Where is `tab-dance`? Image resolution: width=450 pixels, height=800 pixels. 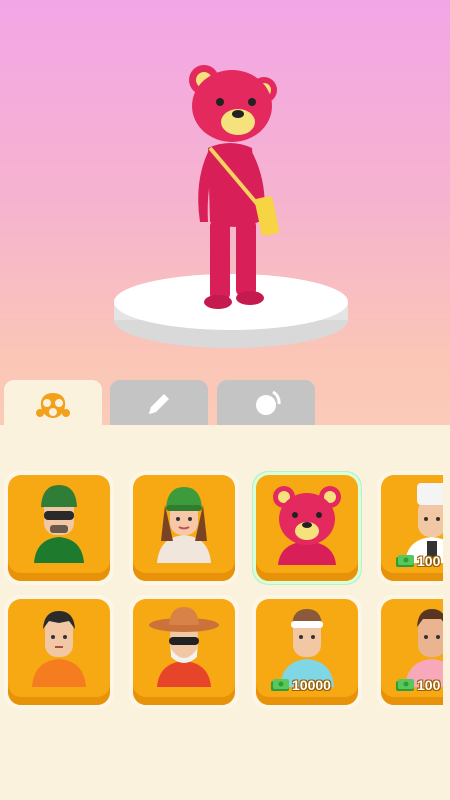 tab-dance is located at coordinates (266, 404).